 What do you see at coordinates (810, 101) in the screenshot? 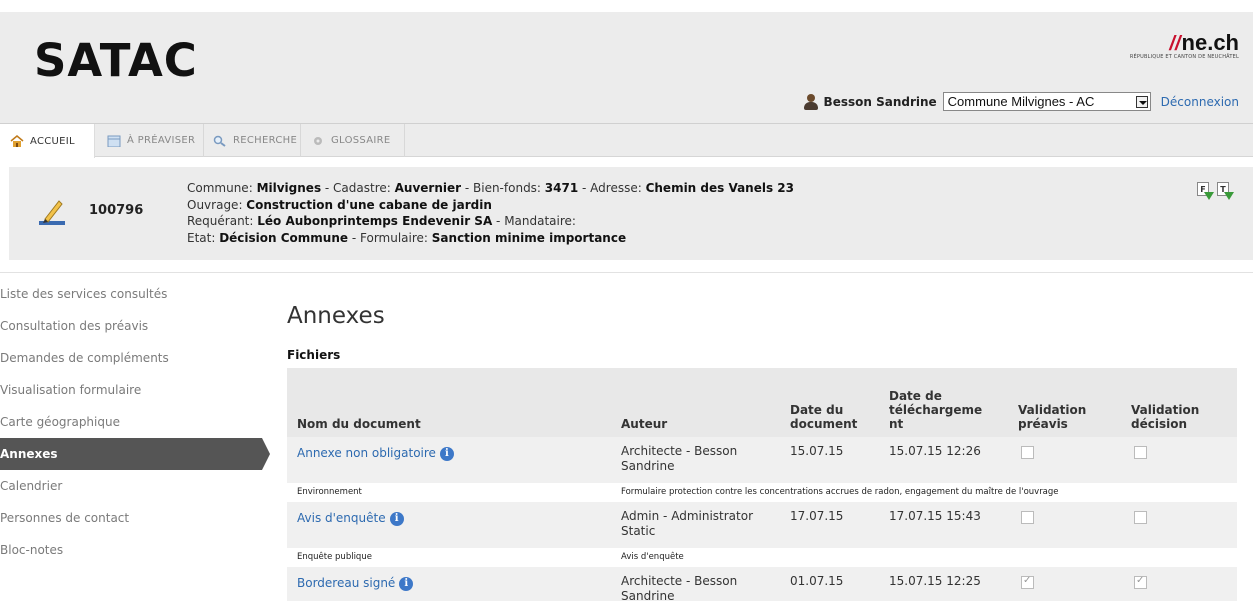
I see `user-icon` at bounding box center [810, 101].